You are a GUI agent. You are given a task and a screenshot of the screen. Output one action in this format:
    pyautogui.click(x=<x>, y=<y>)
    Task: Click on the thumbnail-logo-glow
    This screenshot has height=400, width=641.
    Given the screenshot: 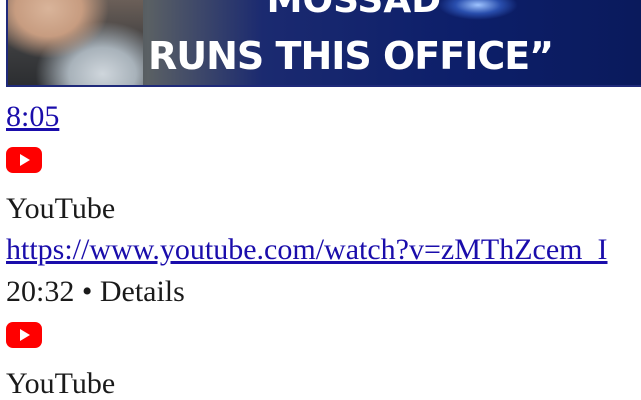 What is the action you would take?
    pyautogui.click(x=478, y=10)
    